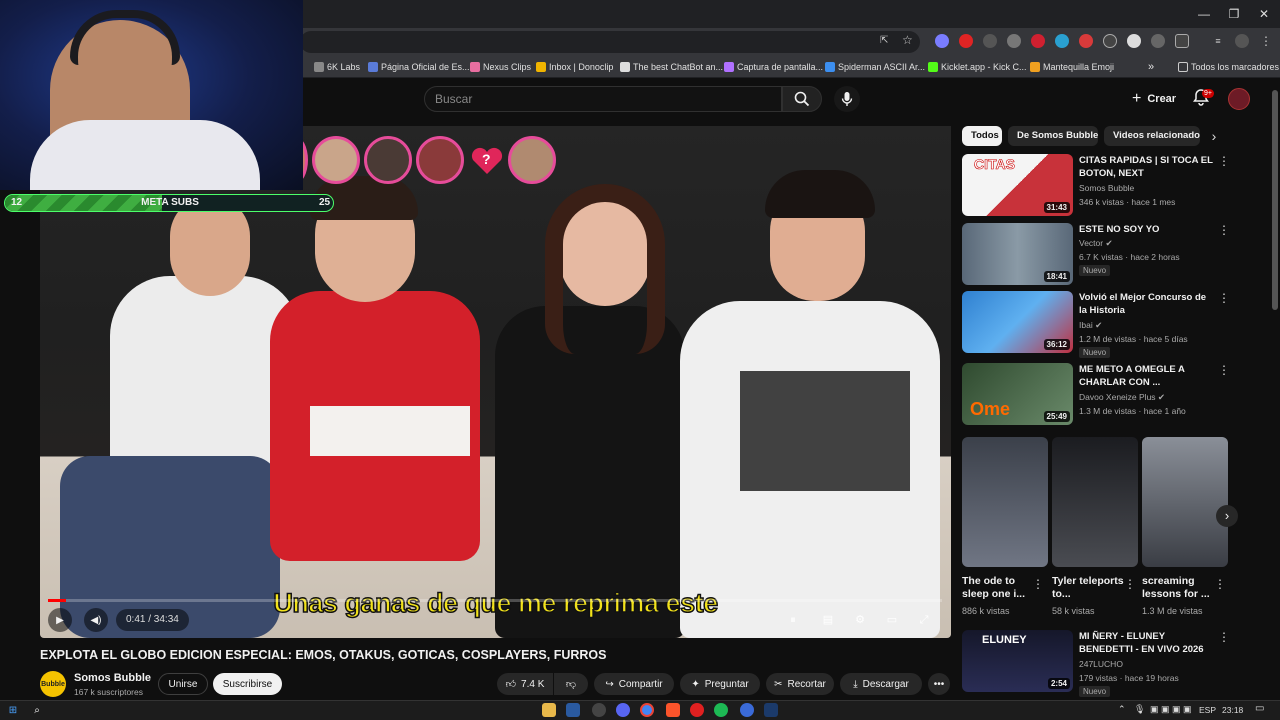  What do you see at coordinates (112, 678) in the screenshot?
I see `channel-name: Somos Bubble` at bounding box center [112, 678].